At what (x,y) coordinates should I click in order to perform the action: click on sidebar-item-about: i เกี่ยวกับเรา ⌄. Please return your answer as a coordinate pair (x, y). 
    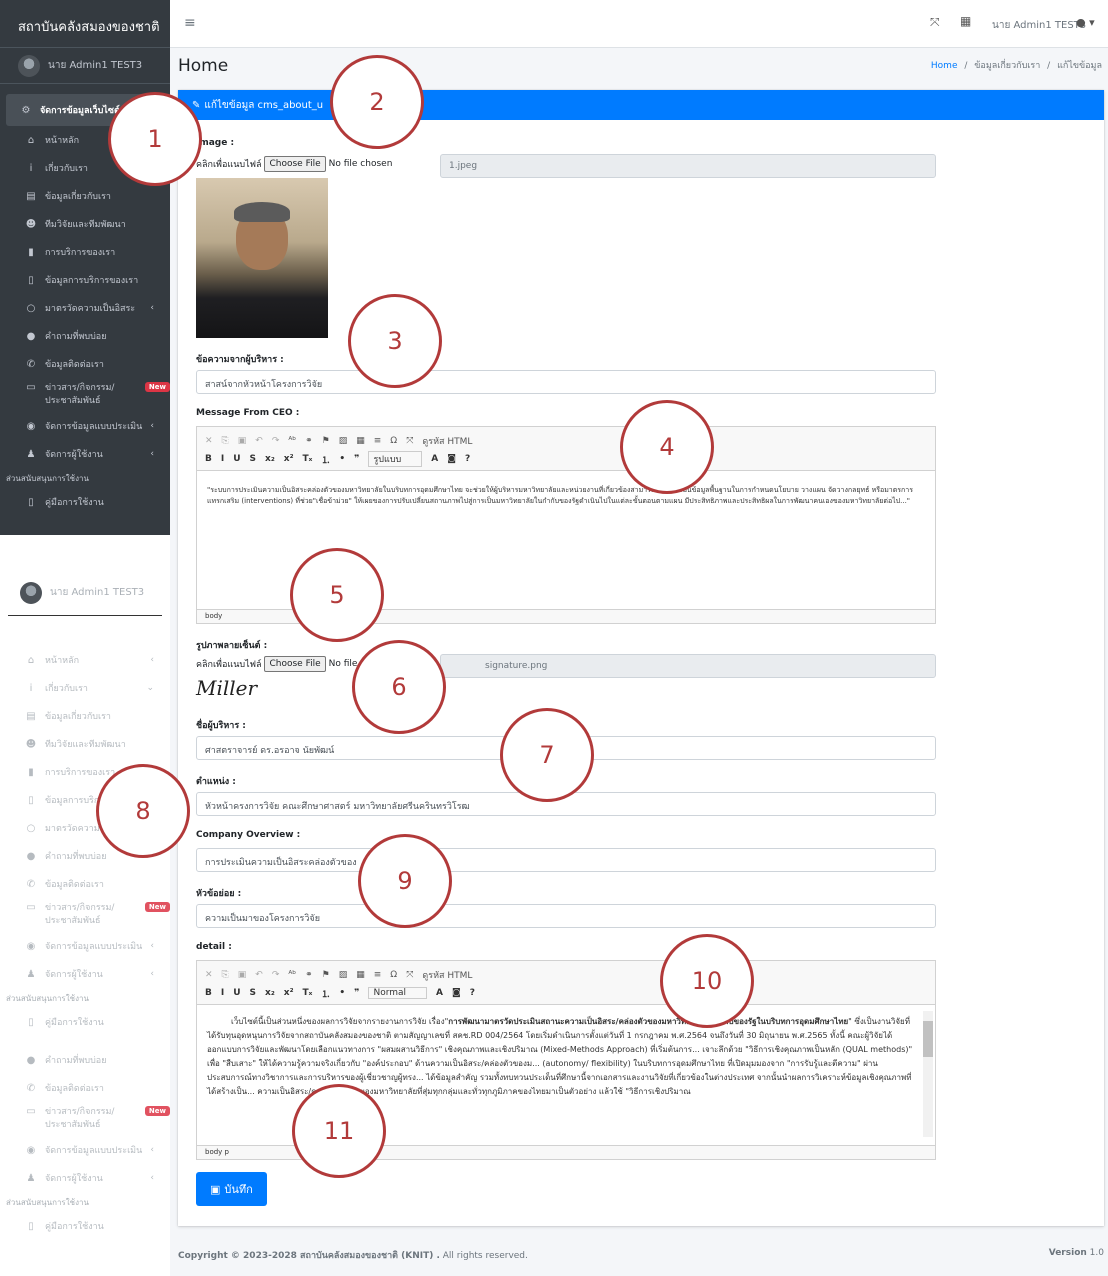
    Looking at the image, I should click on (85, 688).